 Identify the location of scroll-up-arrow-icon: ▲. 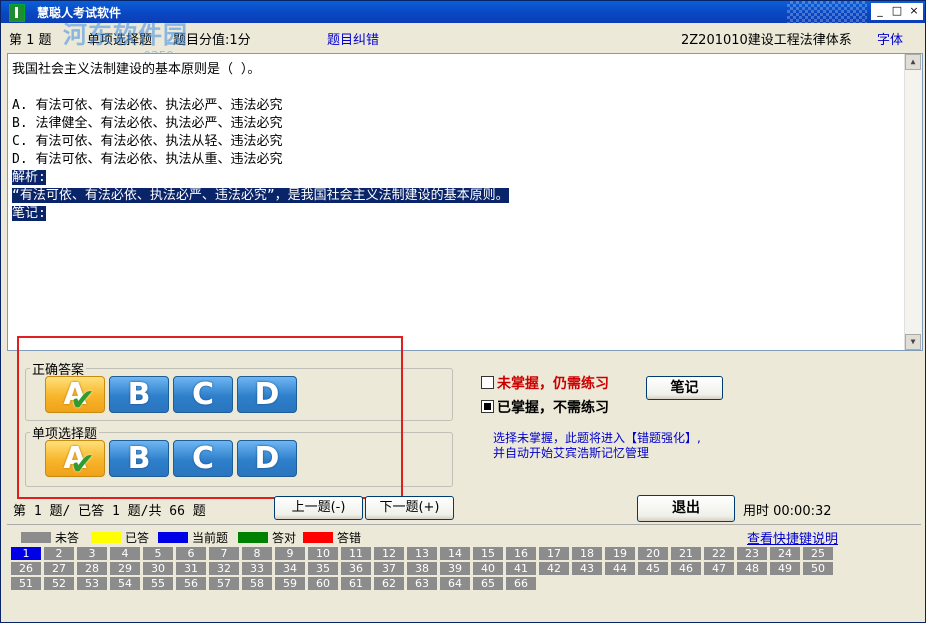
(913, 62).